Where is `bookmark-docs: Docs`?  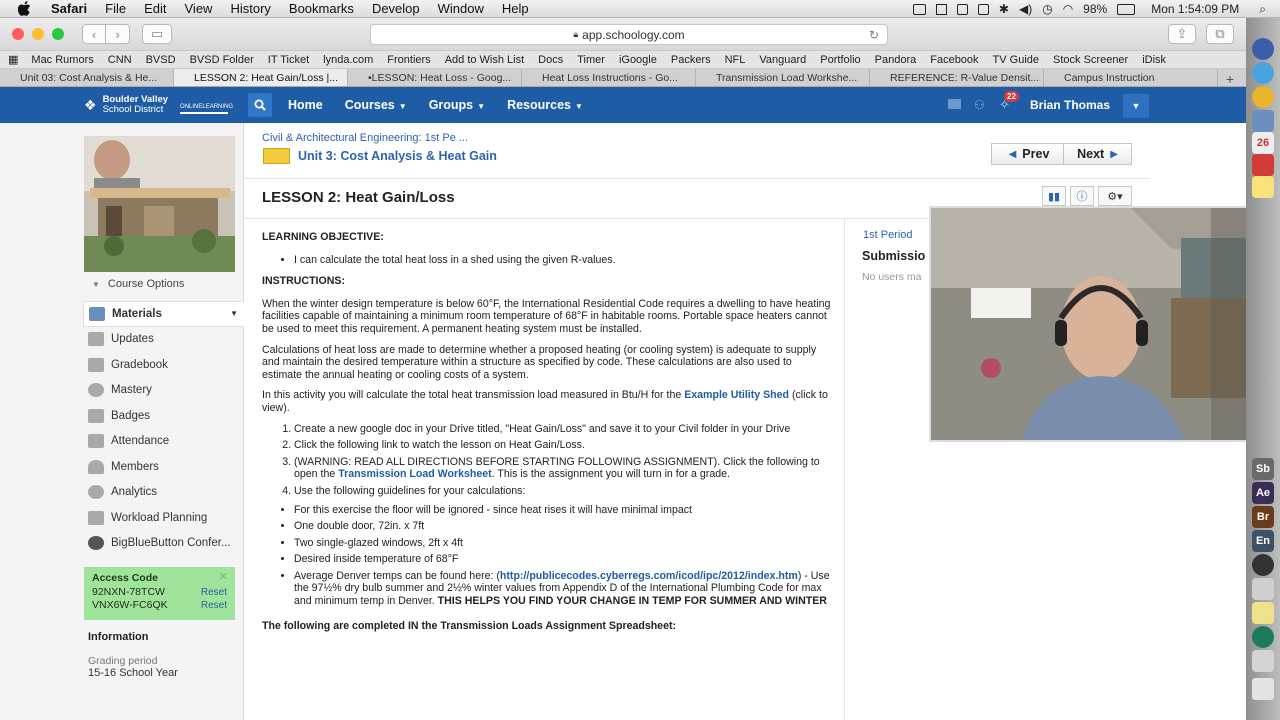 bookmark-docs: Docs is located at coordinates (550, 60).